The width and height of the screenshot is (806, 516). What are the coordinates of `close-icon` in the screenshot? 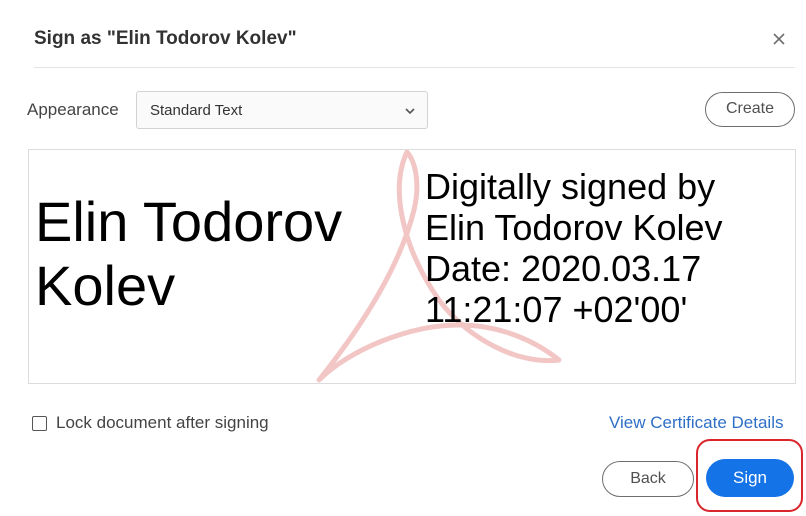 It's located at (779, 39).